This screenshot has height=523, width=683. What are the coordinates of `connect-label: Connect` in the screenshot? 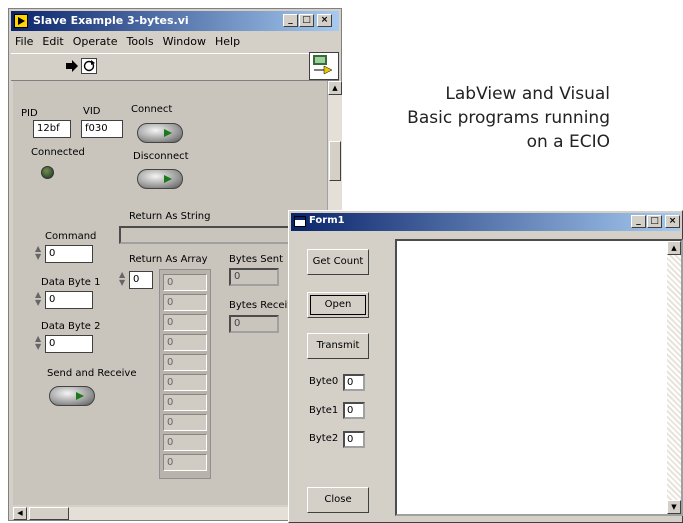 It's located at (152, 109).